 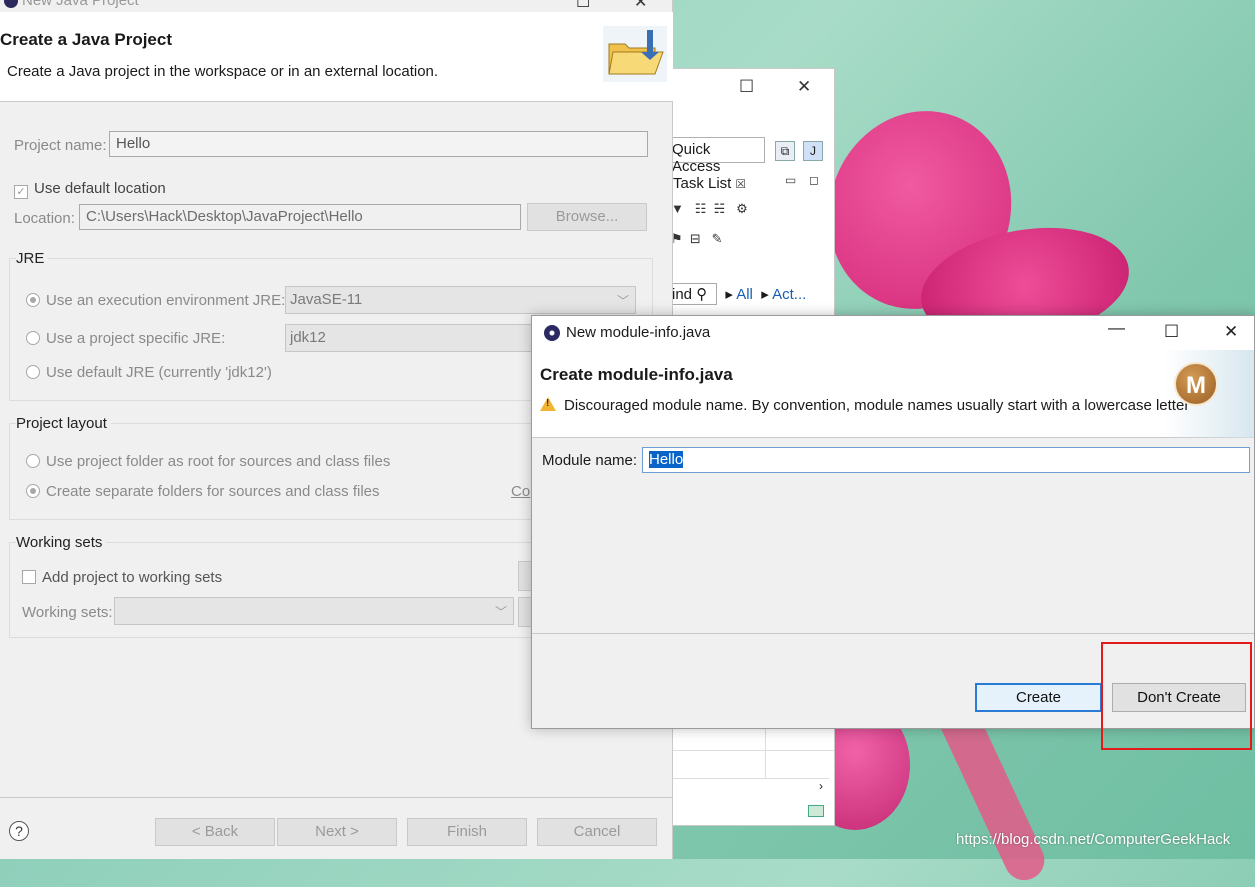 I want to click on quick-access-field: Quick Access, so click(x=717, y=156).